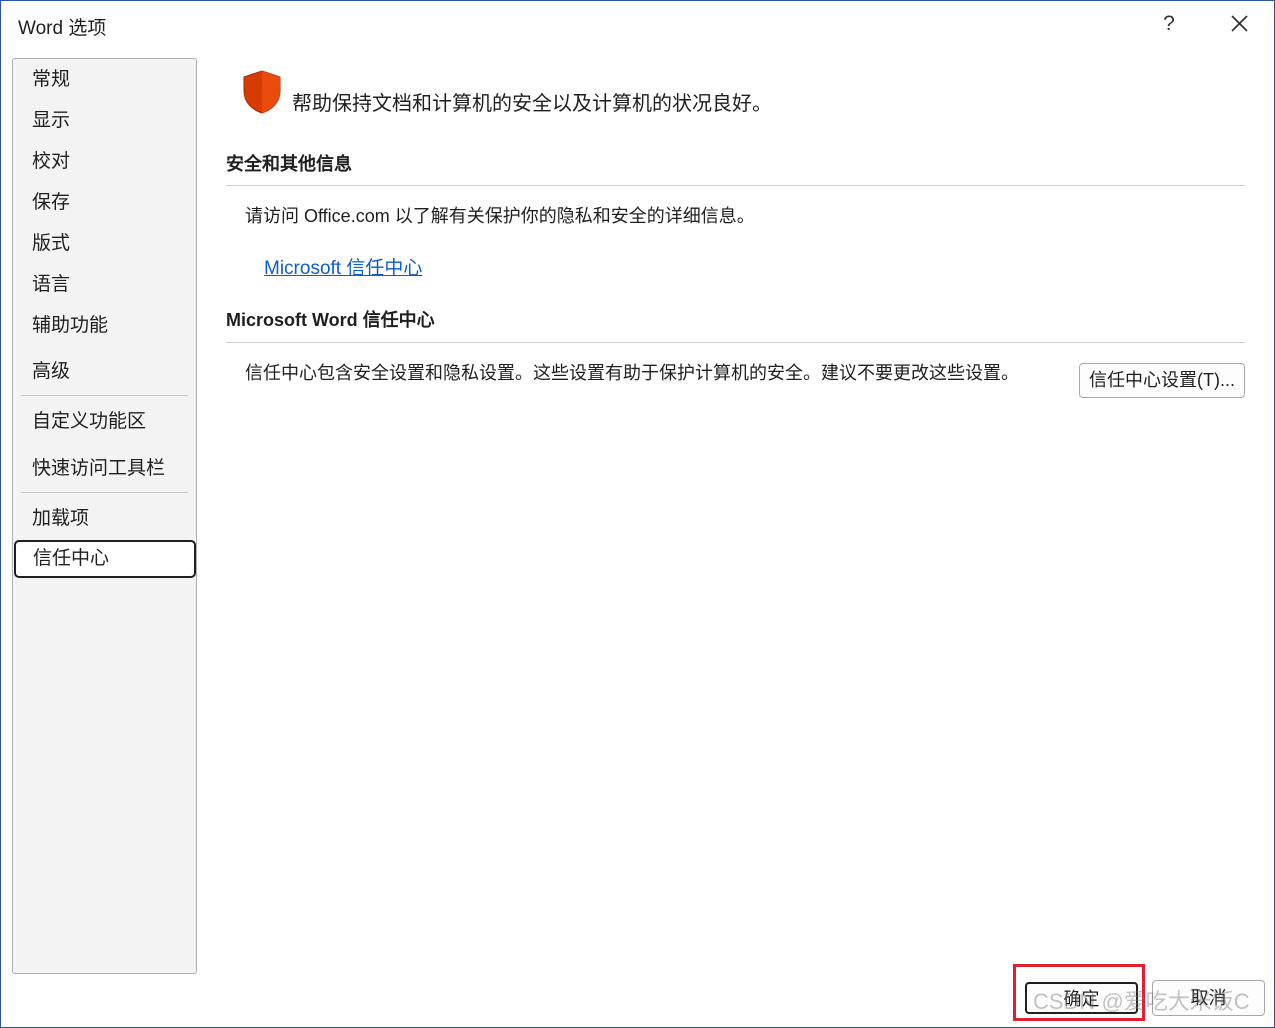 The image size is (1275, 1028). What do you see at coordinates (343, 266) in the screenshot?
I see `microsoft-trust-center-link: Microsoft 信任中心` at bounding box center [343, 266].